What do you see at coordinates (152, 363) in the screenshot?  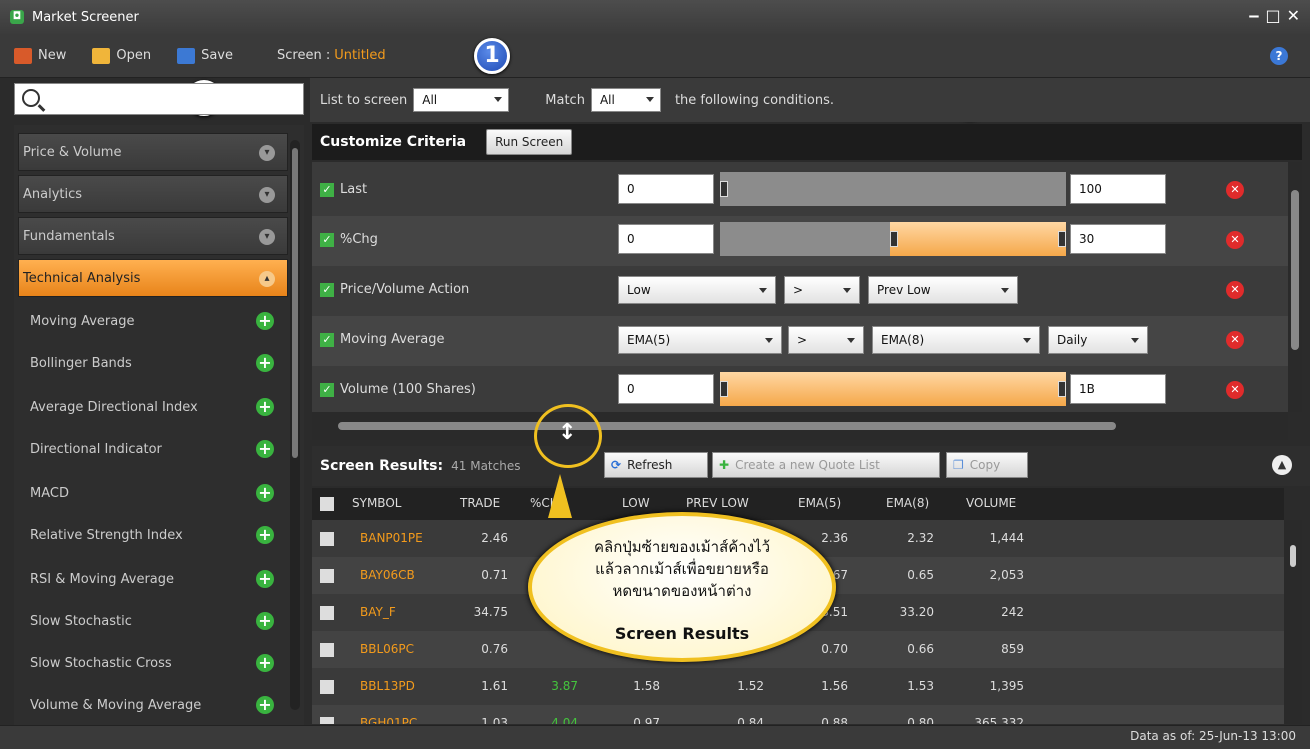 I see `sidebar-item-bollinger-bands: Bollinger Bands +` at bounding box center [152, 363].